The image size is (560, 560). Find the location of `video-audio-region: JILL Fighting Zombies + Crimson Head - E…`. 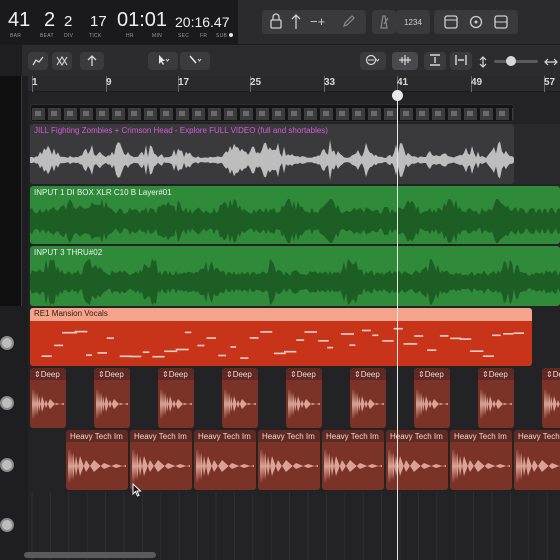

video-audio-region: JILL Fighting Zombies + Crimson Head - E… is located at coordinates (272, 154).